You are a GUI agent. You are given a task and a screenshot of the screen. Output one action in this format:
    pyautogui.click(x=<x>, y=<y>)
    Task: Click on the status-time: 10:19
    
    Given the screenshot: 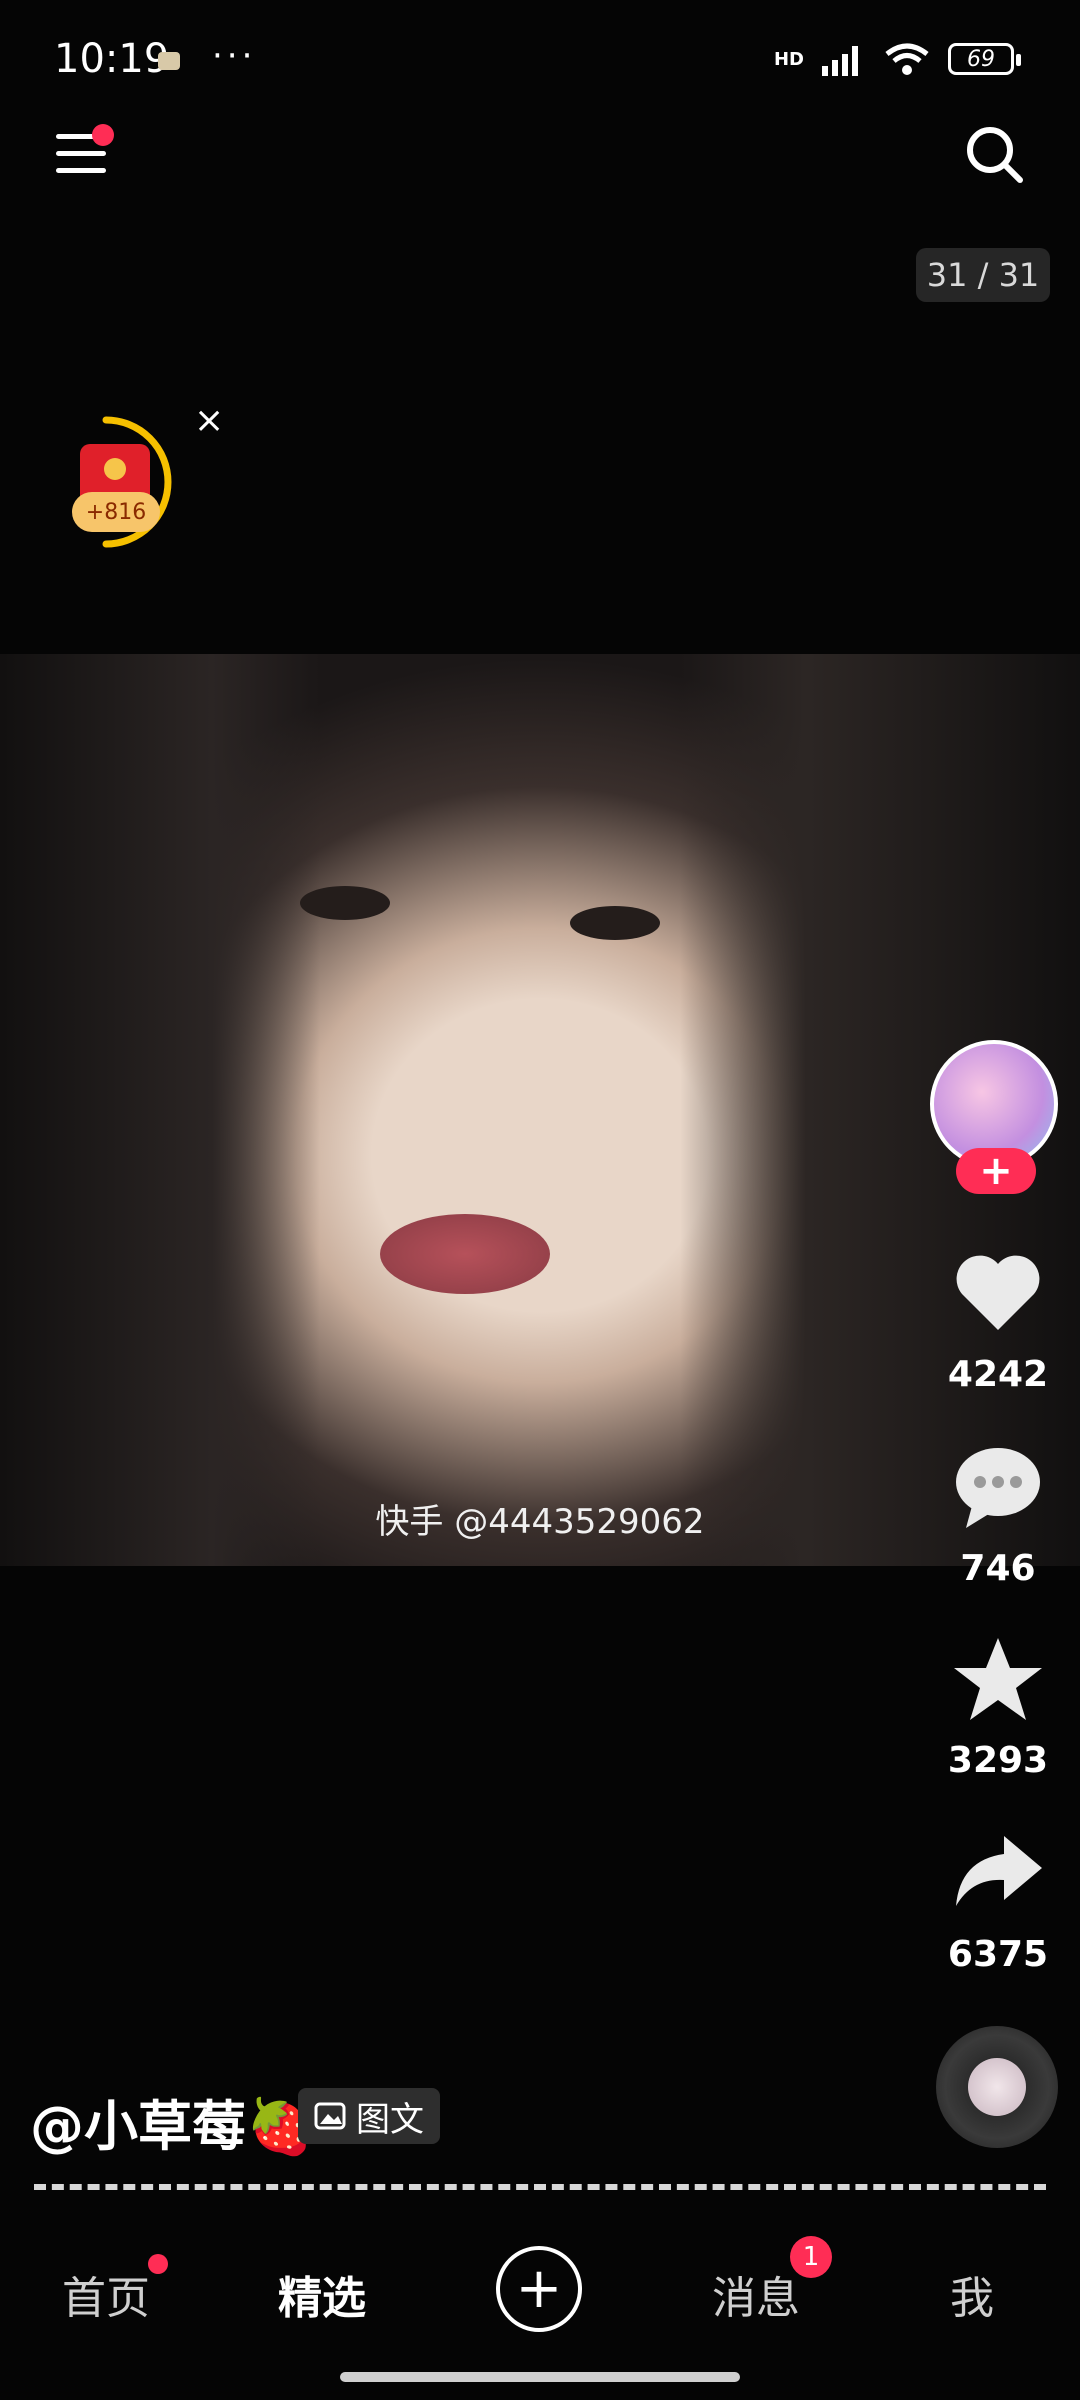 What is the action you would take?
    pyautogui.click(x=112, y=59)
    